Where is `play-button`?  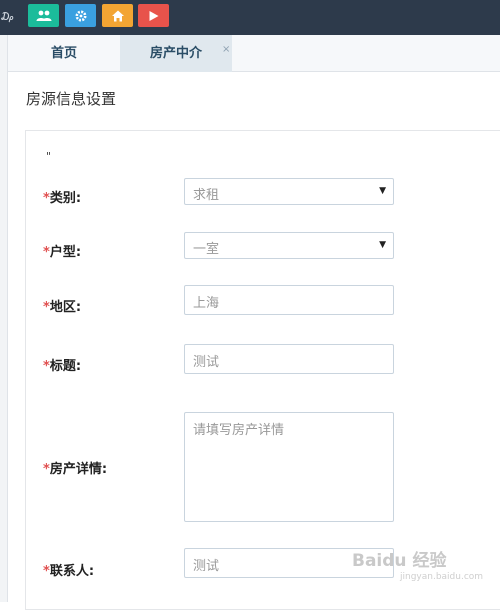
play-button is located at coordinates (153, 15).